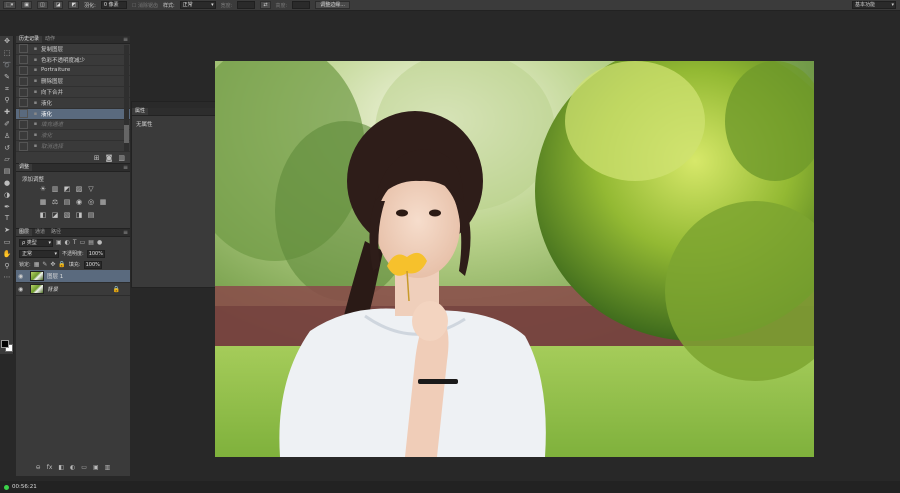 The width and height of the screenshot is (900, 493). I want to click on fill-input: 100%, so click(92, 264).